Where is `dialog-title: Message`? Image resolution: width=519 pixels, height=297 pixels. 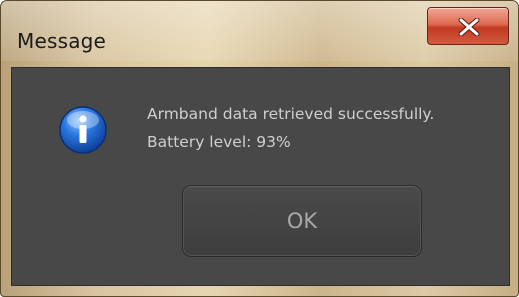
dialog-title: Message is located at coordinates (62, 41).